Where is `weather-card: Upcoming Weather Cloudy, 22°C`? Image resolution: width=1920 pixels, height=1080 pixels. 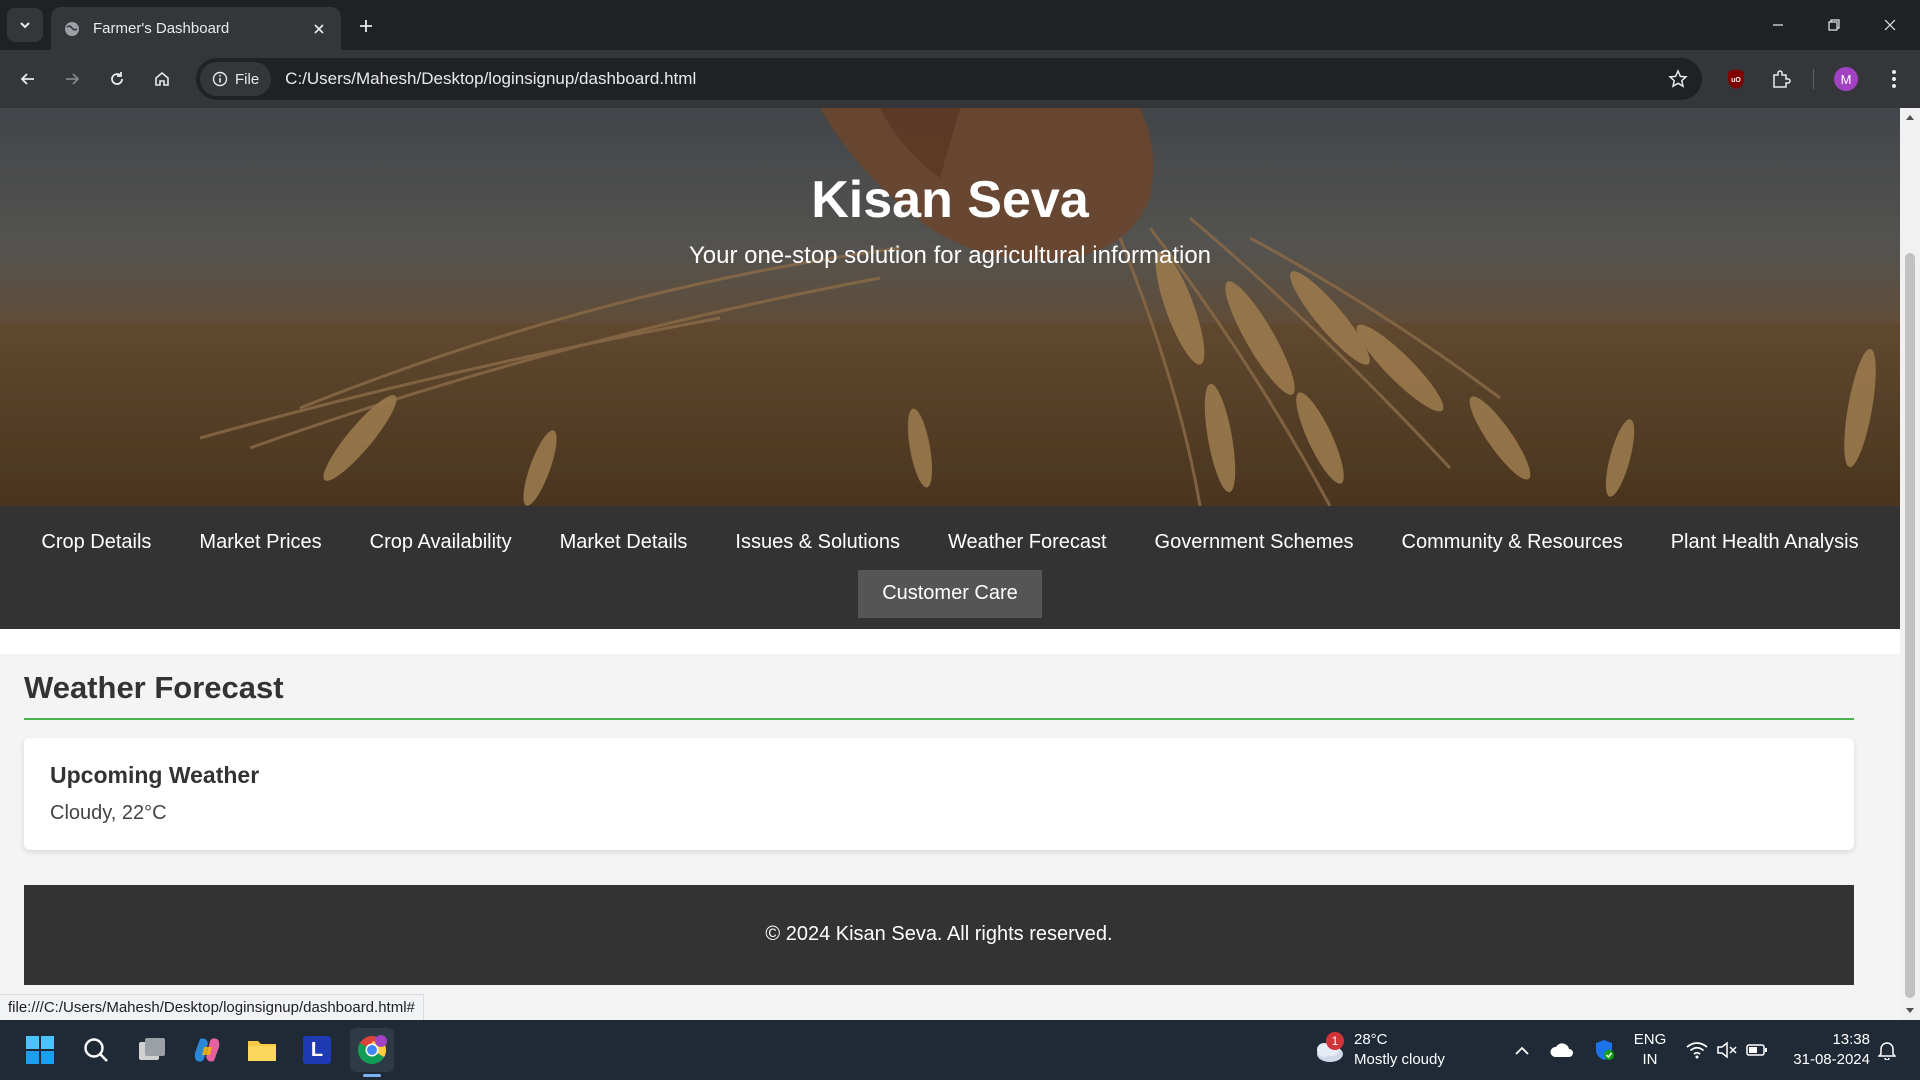 weather-card: Upcoming Weather Cloudy, 22°C is located at coordinates (939, 794).